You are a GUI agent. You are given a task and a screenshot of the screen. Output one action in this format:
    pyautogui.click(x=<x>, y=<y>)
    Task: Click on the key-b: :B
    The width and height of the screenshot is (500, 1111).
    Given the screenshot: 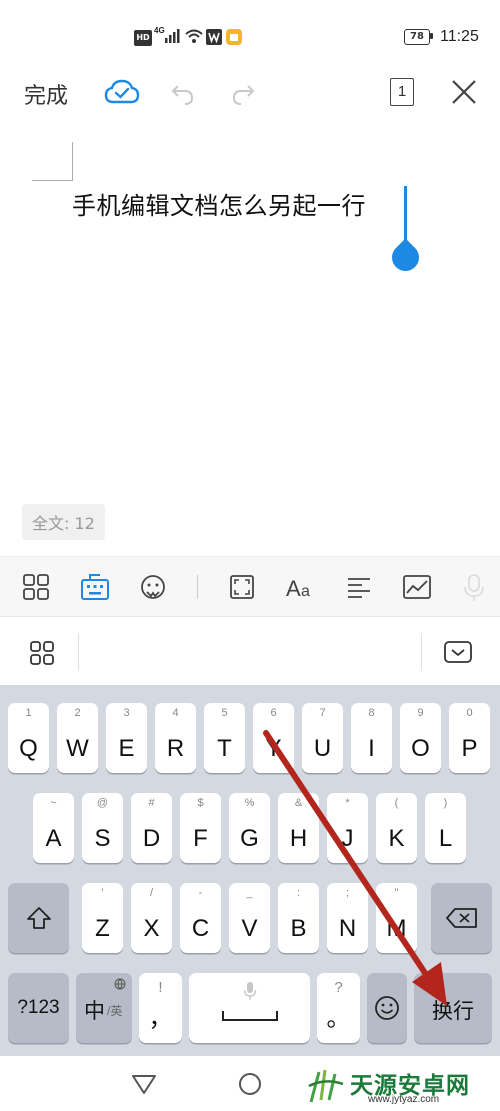 What is the action you would take?
    pyautogui.click(x=298, y=918)
    